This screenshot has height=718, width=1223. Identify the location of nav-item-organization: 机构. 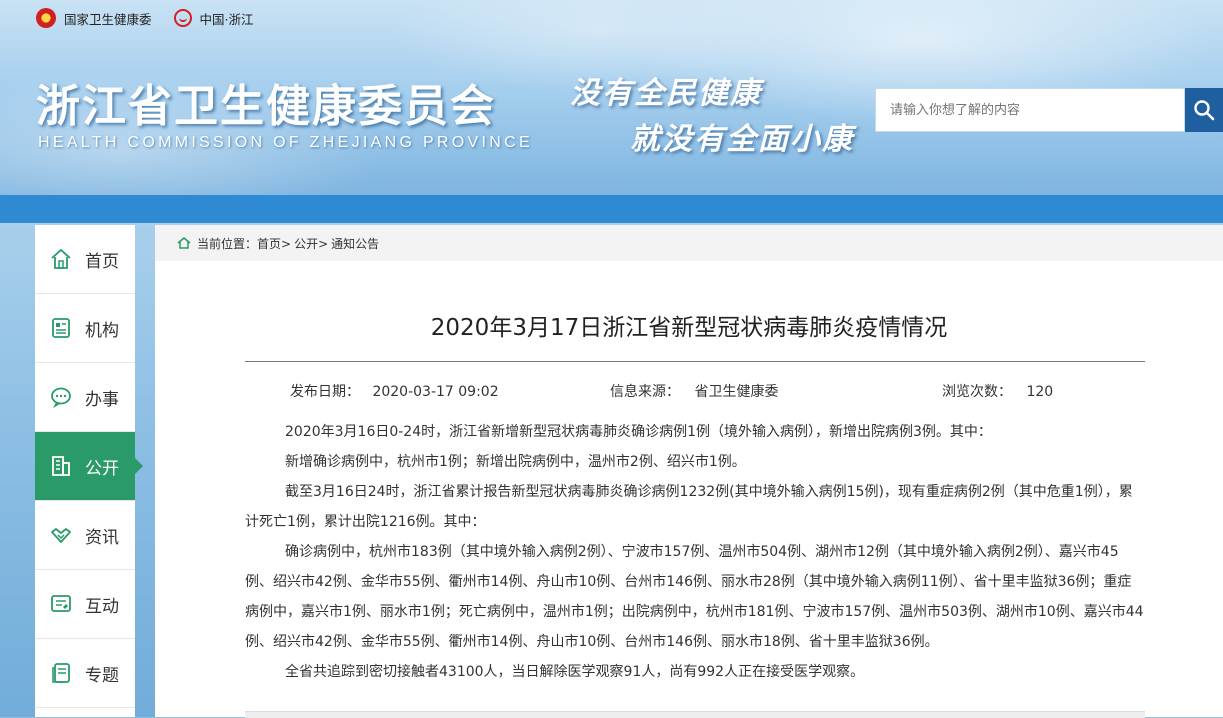
(85, 328).